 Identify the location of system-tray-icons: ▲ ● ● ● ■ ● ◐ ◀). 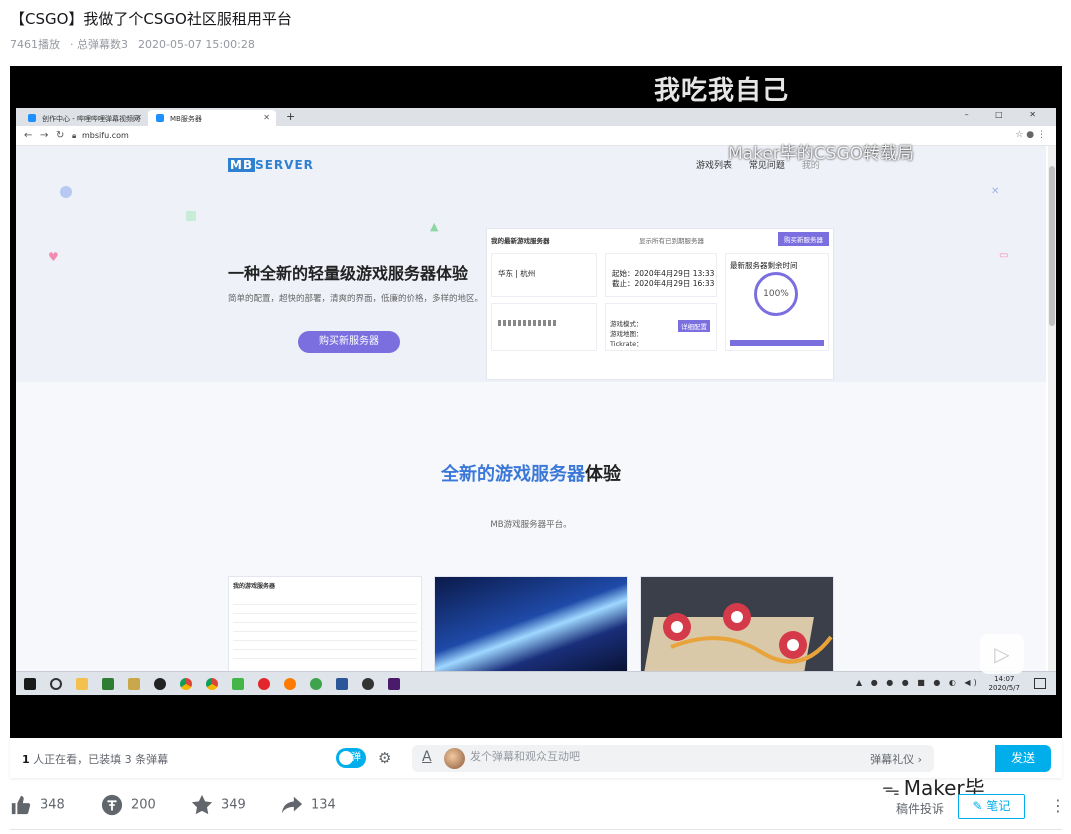
(918, 682).